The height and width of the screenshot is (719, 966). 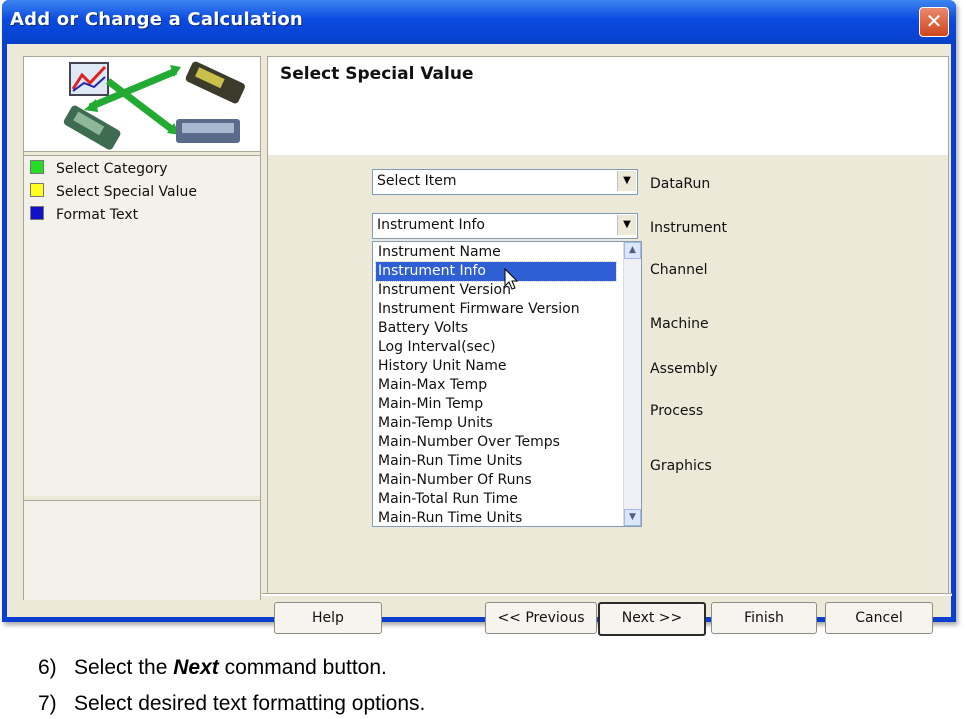 What do you see at coordinates (652, 619) in the screenshot?
I see `next-button: Next >>` at bounding box center [652, 619].